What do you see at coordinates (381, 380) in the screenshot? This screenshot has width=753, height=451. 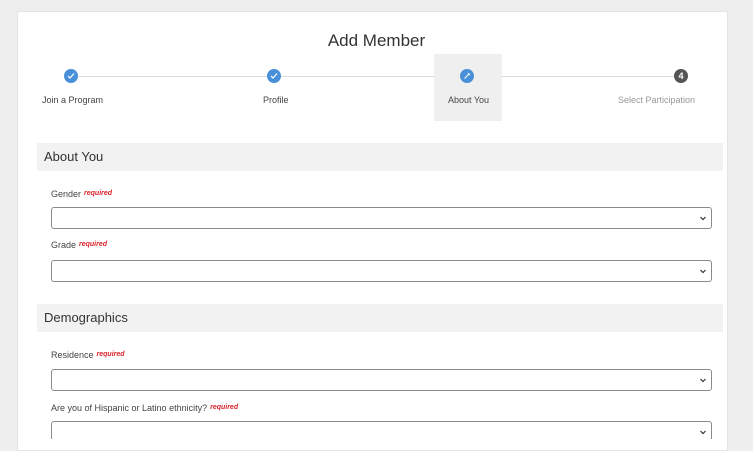 I see `residence-select` at bounding box center [381, 380].